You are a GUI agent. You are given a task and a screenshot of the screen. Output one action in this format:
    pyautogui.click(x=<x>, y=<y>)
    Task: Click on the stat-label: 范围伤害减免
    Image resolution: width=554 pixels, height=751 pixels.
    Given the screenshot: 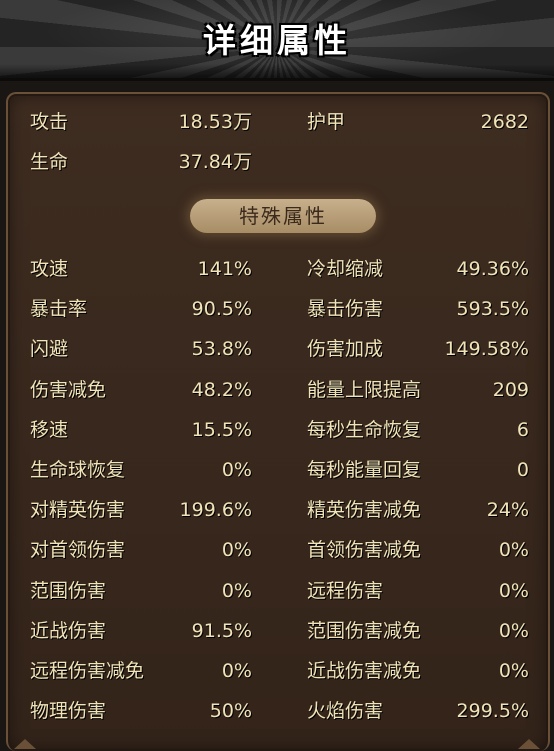 What is the action you would take?
    pyautogui.click(x=364, y=631)
    